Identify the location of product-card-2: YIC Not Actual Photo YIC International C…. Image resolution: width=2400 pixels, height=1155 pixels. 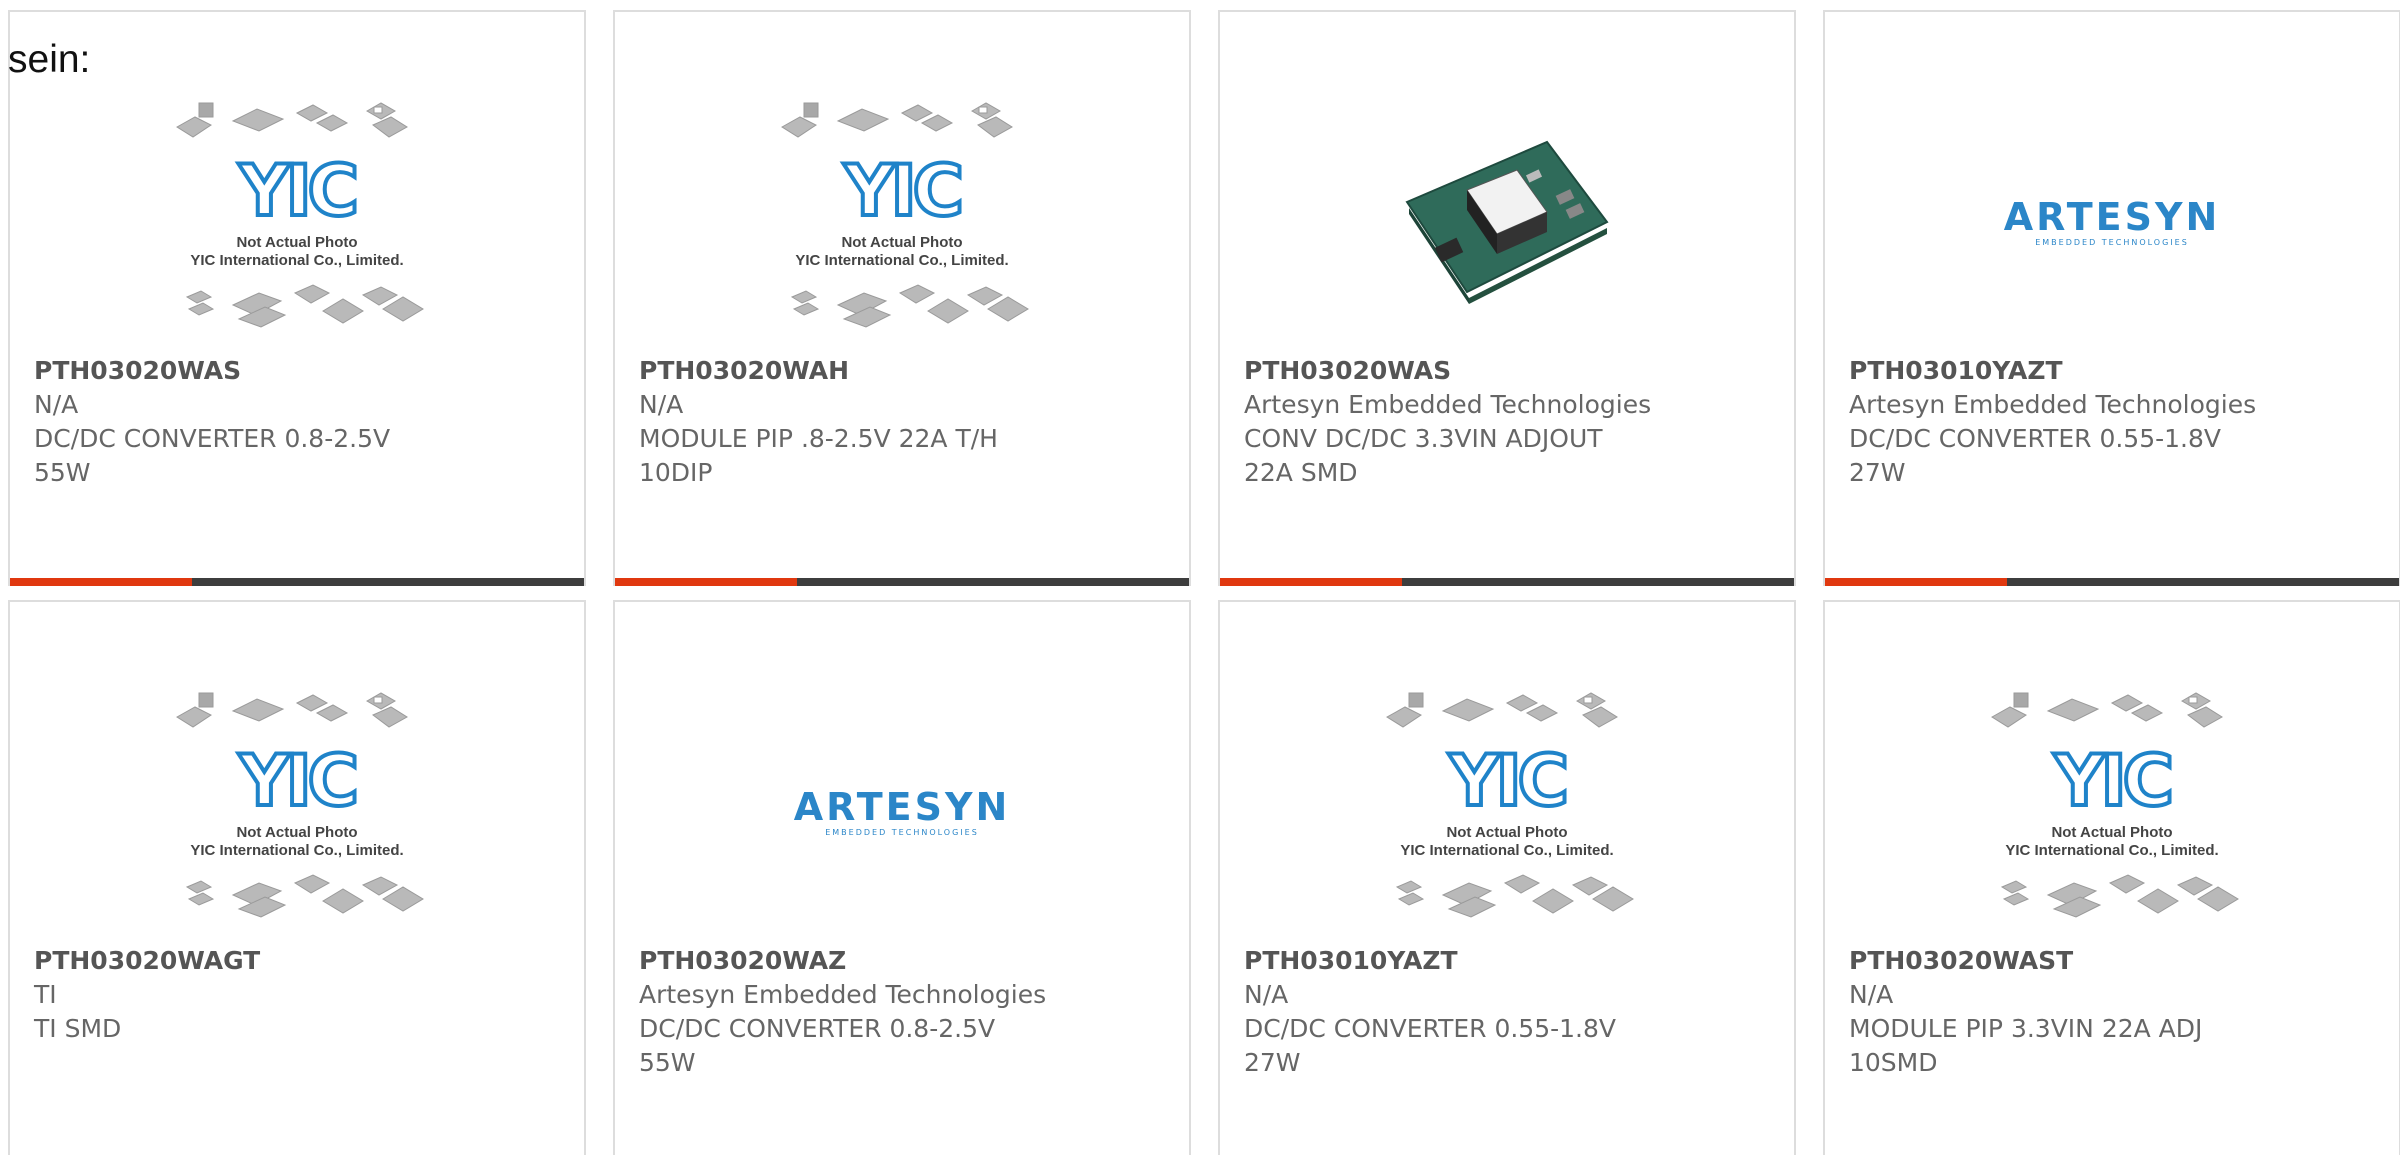
(902, 298).